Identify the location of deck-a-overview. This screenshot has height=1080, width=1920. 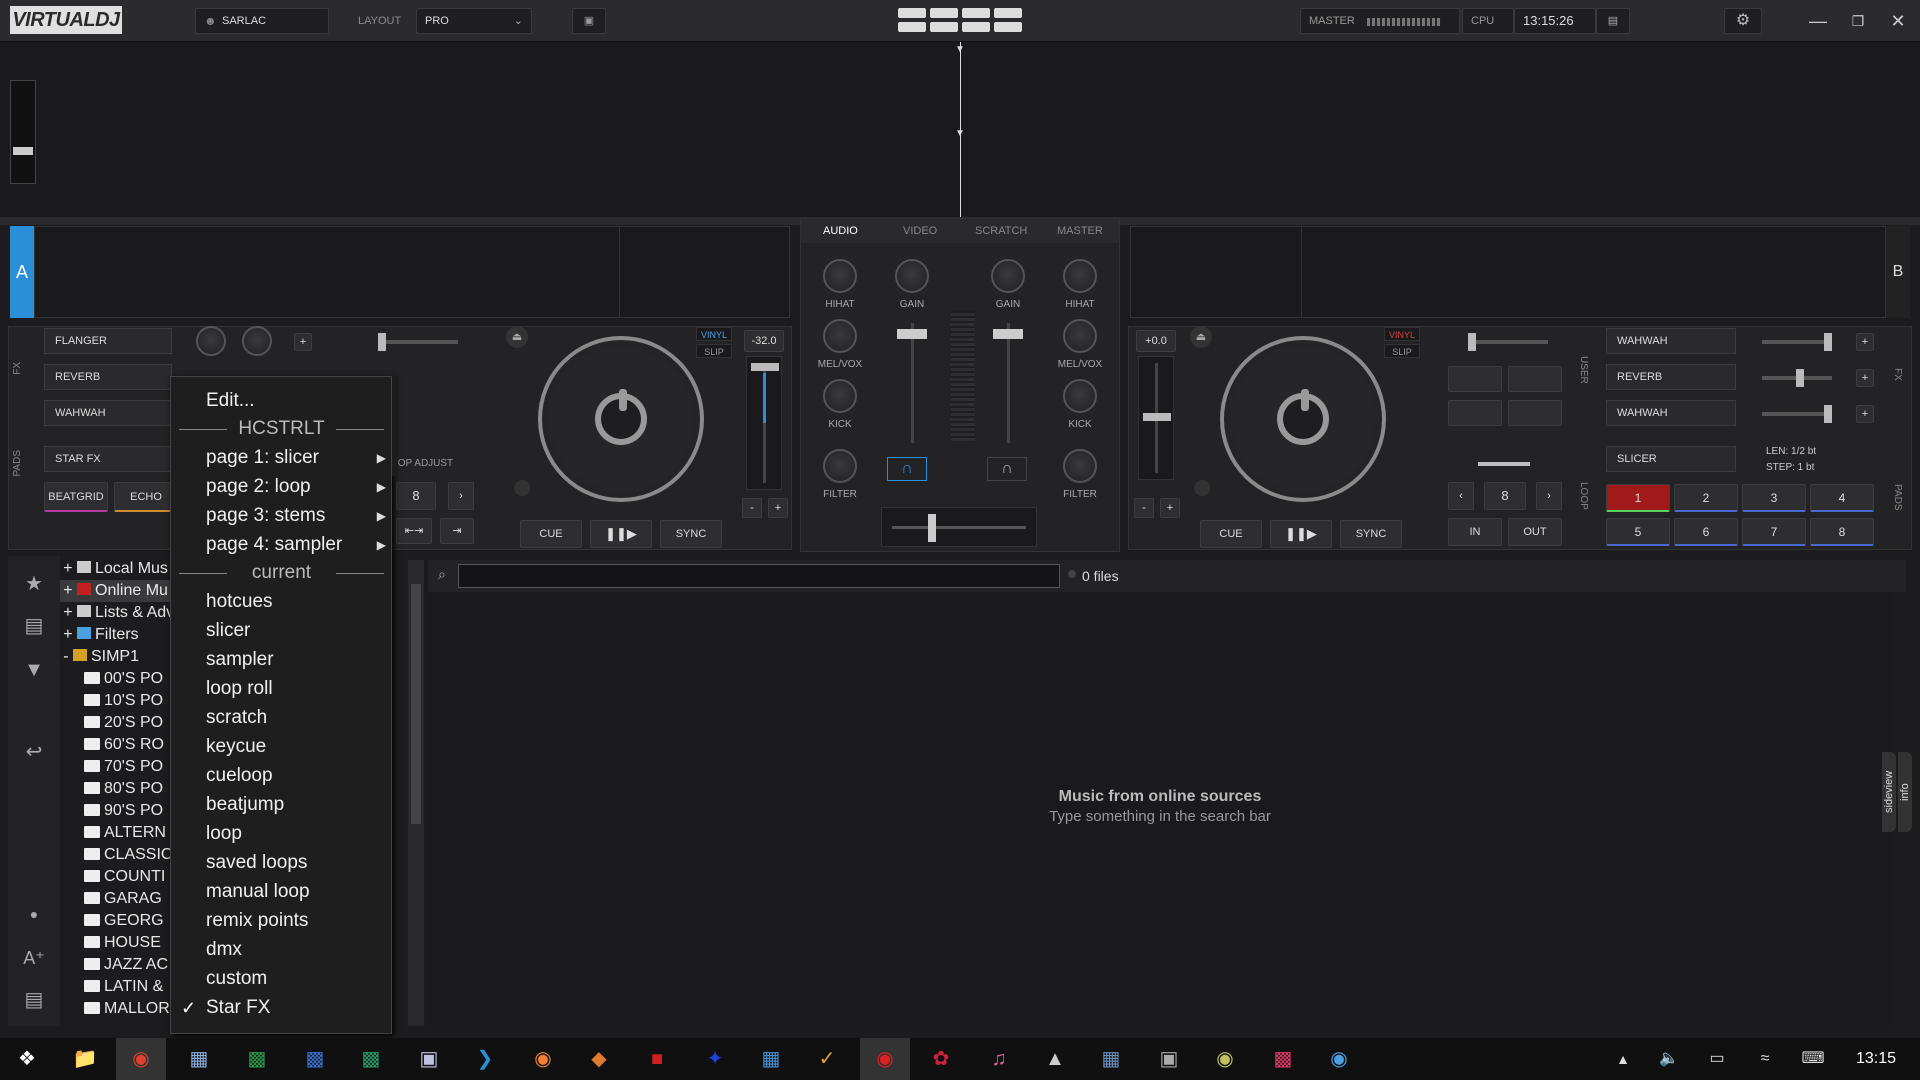
(412, 272).